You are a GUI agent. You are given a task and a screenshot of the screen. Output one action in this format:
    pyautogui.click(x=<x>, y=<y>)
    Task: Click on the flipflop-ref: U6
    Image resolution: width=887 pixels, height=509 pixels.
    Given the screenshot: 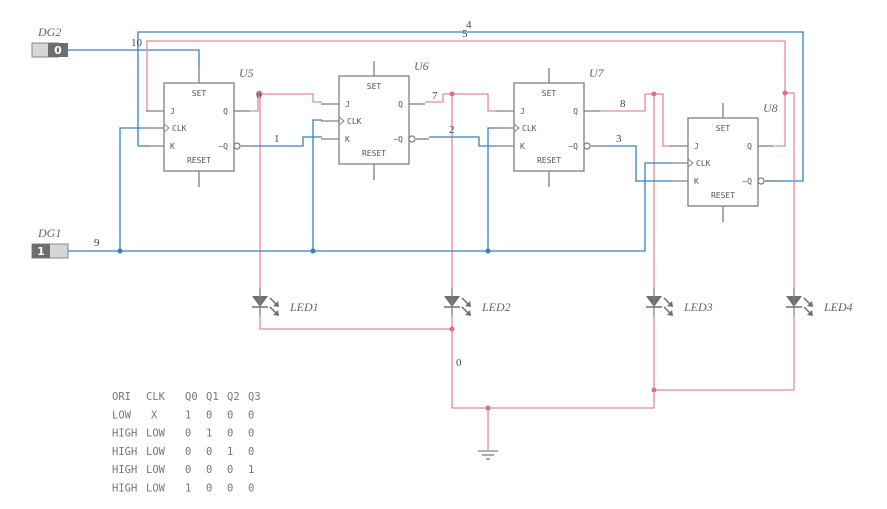 What is the action you would take?
    pyautogui.click(x=421, y=66)
    